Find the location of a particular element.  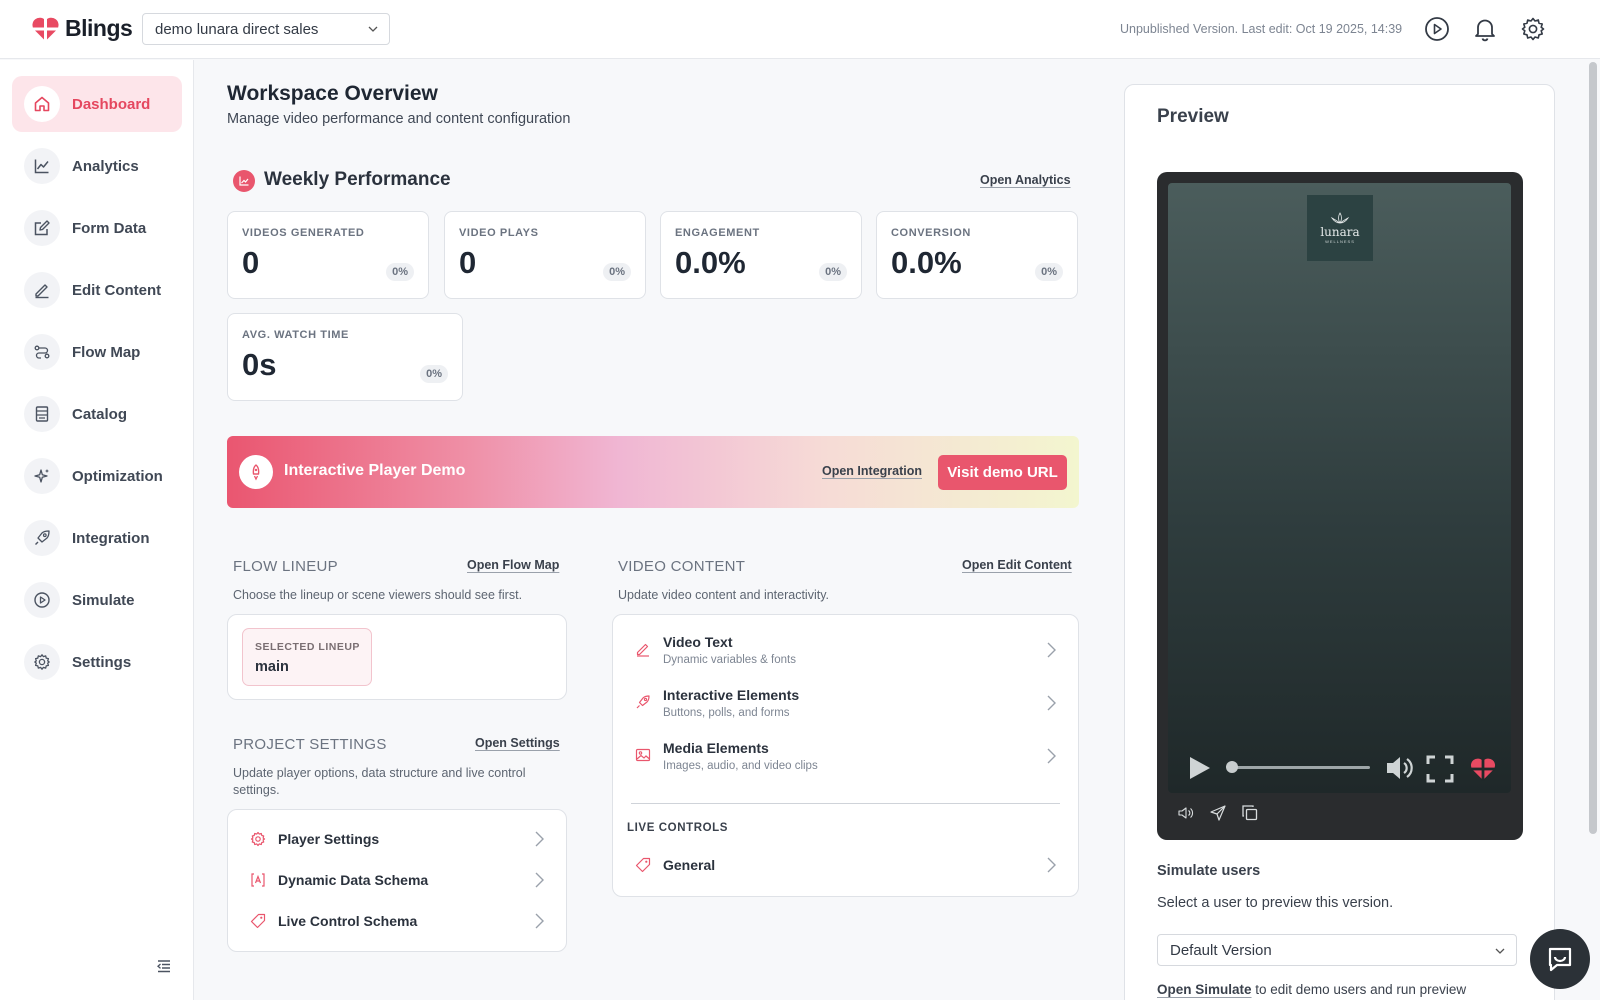

sidebar-item-edit-content: Edit Content is located at coordinates (97, 290).